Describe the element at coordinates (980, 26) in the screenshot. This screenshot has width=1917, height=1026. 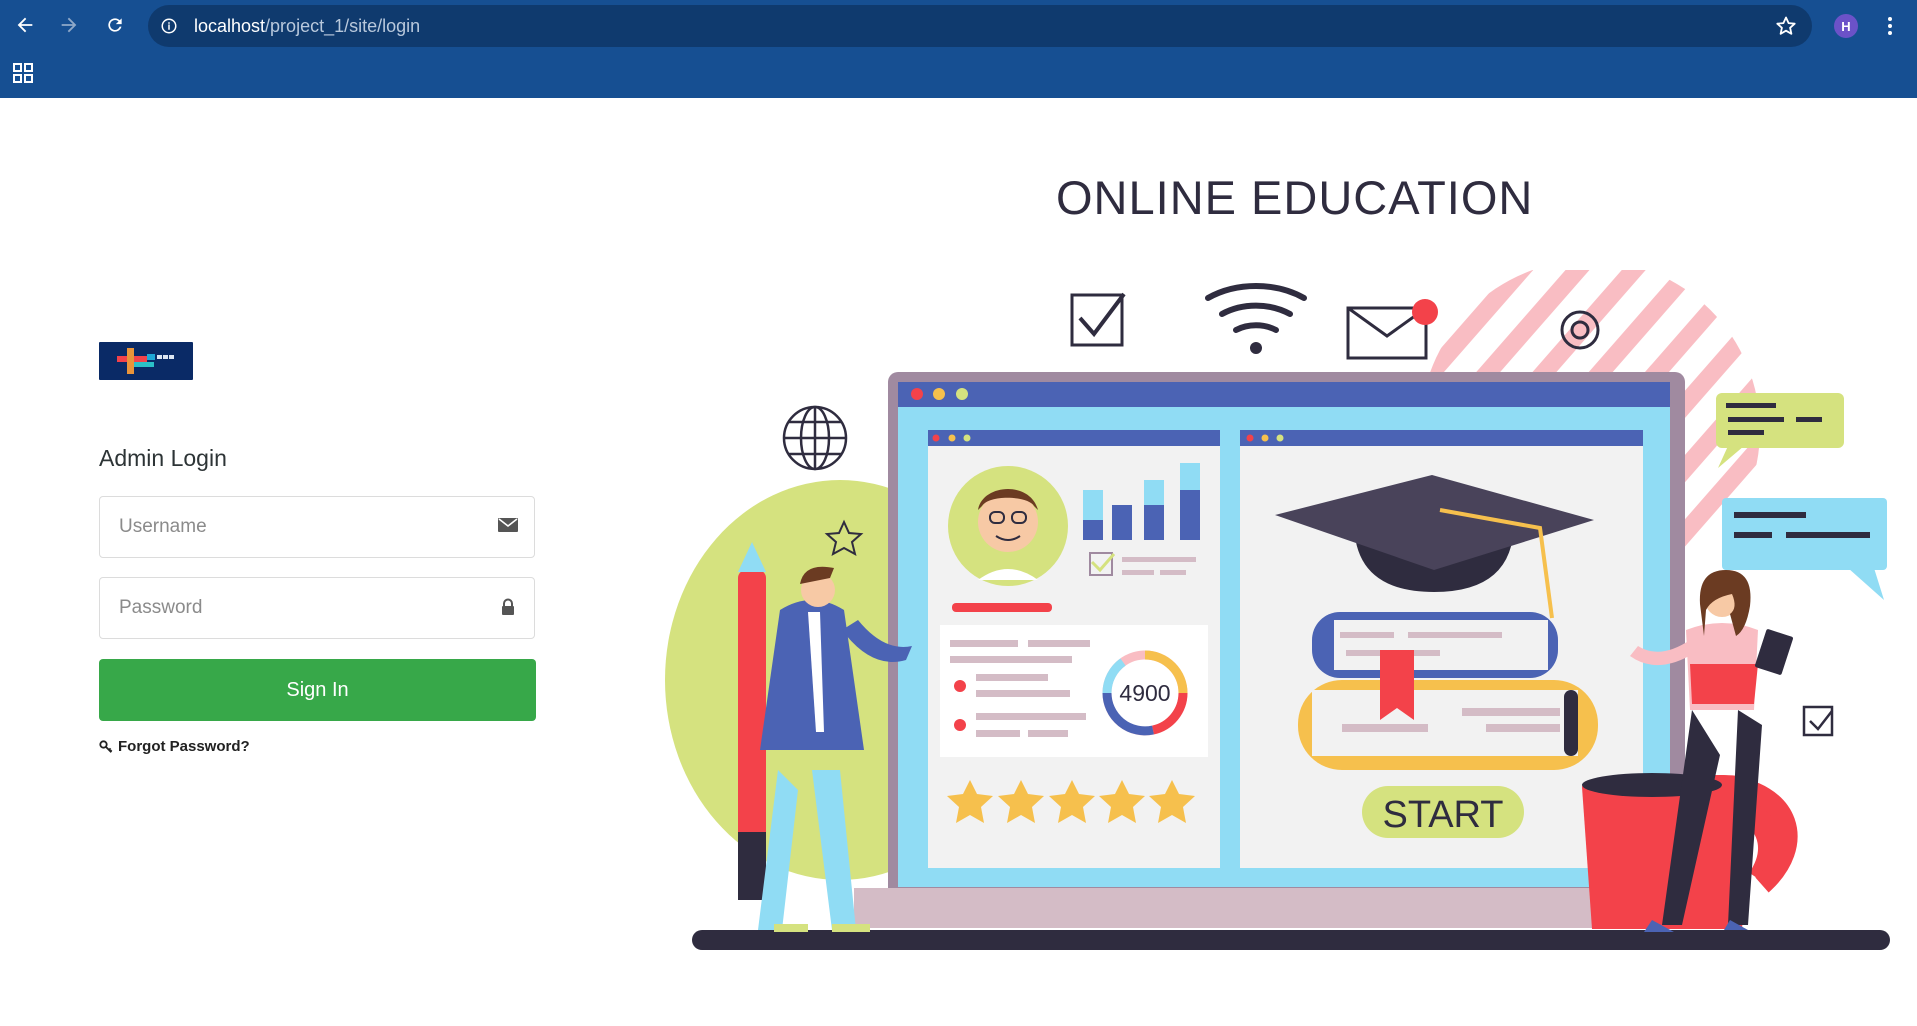
I see `address-bar: localhost/project_1/site/login` at that location.